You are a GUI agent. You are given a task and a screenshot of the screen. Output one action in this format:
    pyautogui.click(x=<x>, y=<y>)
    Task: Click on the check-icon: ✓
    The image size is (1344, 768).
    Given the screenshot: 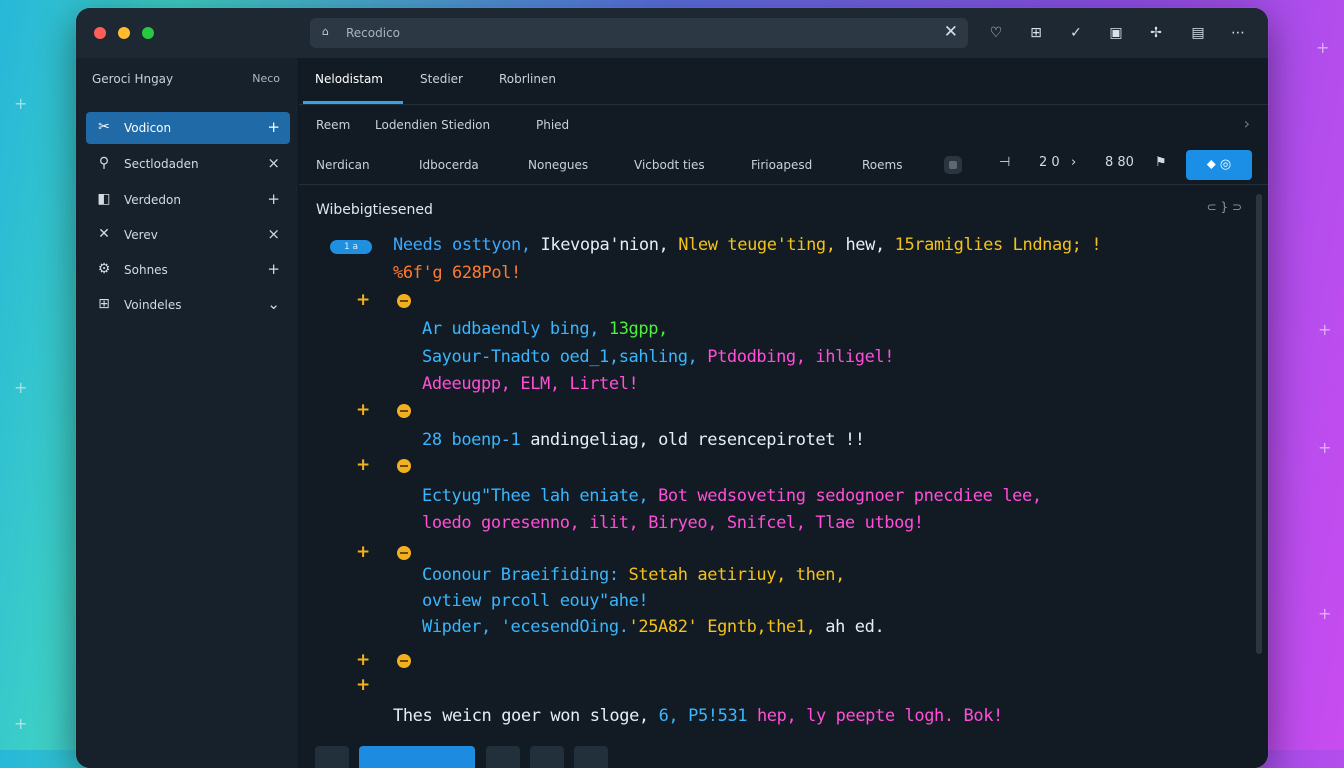 What is the action you would take?
    pyautogui.click(x=1076, y=33)
    